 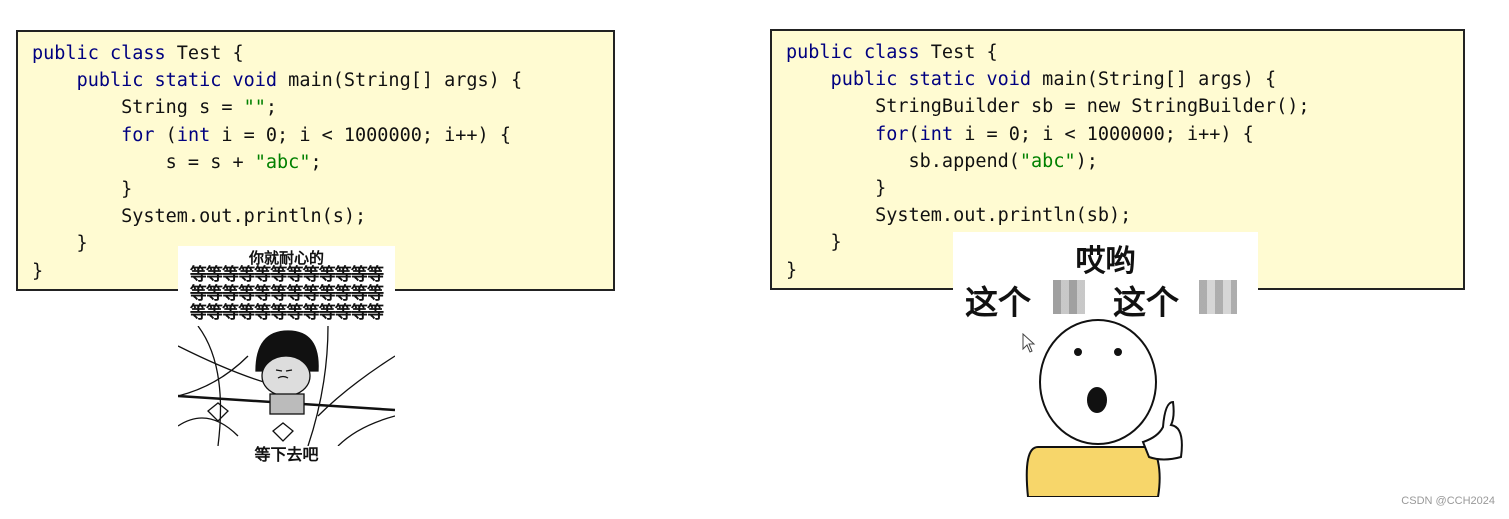 What do you see at coordinates (1029, 343) in the screenshot?
I see `mouse-cursor-icon` at bounding box center [1029, 343].